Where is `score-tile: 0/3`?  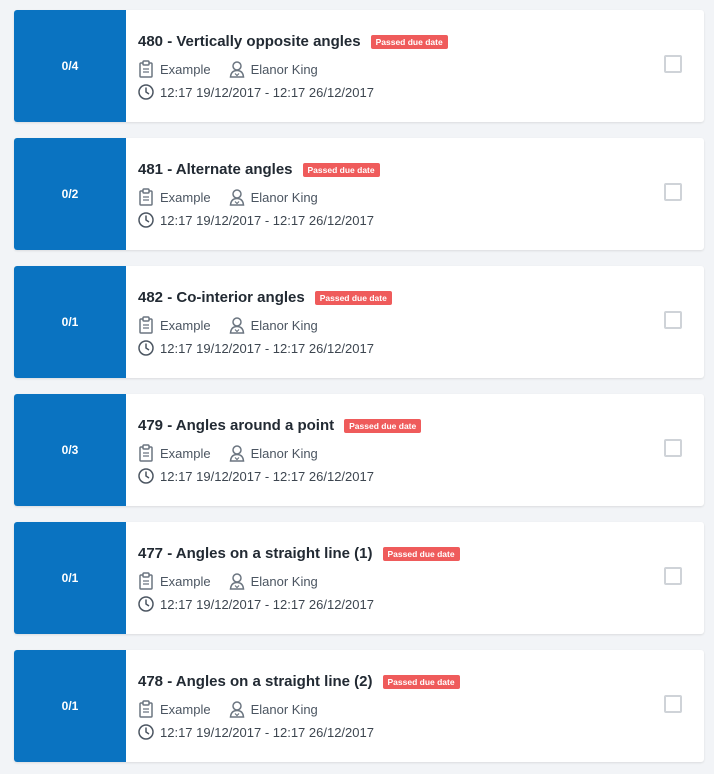
score-tile: 0/3 is located at coordinates (70, 450).